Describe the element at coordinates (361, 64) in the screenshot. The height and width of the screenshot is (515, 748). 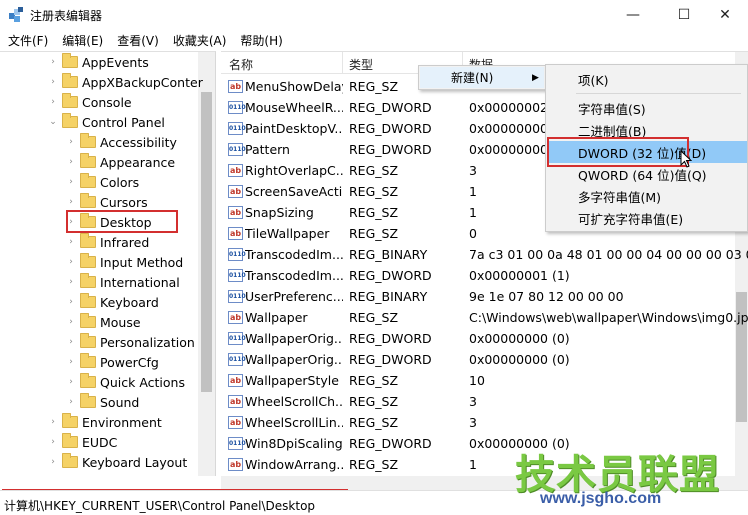
I see `column-type: 类型` at that location.